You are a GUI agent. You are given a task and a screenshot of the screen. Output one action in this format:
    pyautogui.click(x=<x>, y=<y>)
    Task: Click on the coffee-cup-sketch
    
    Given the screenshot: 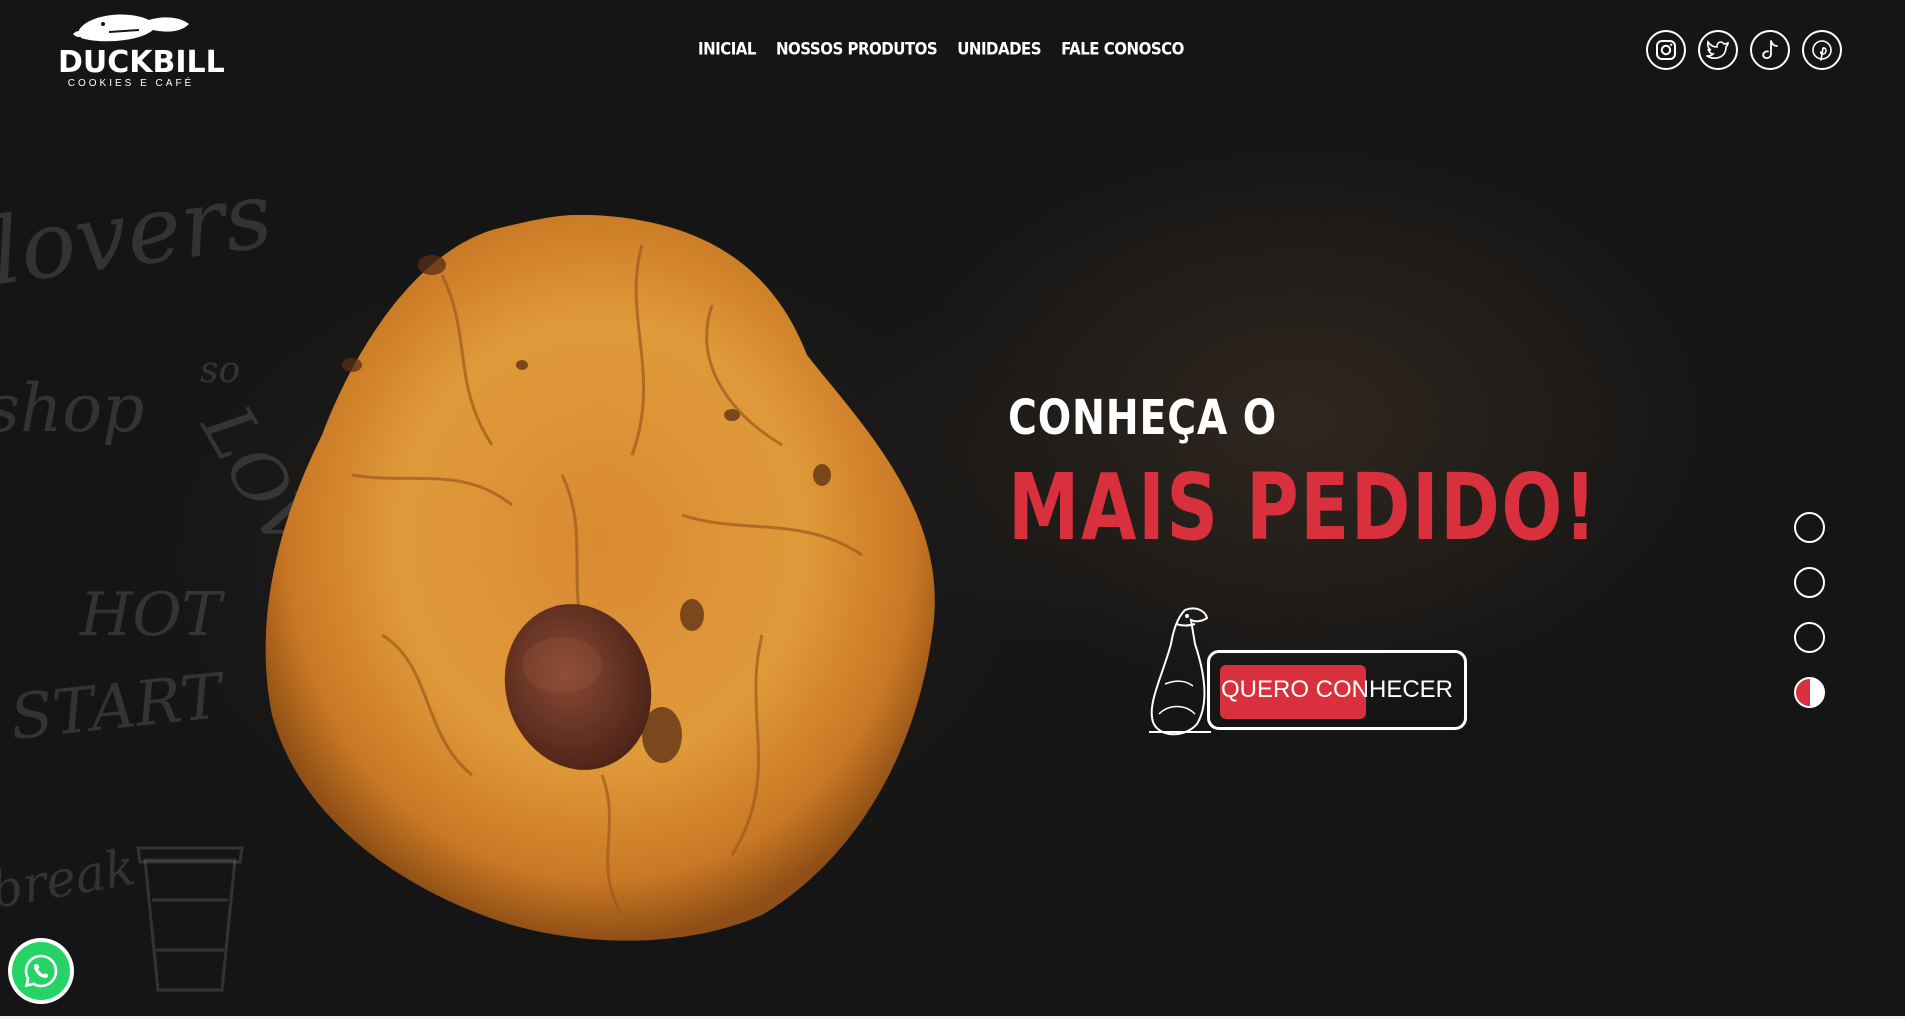 What is the action you would take?
    pyautogui.click(x=190, y=919)
    